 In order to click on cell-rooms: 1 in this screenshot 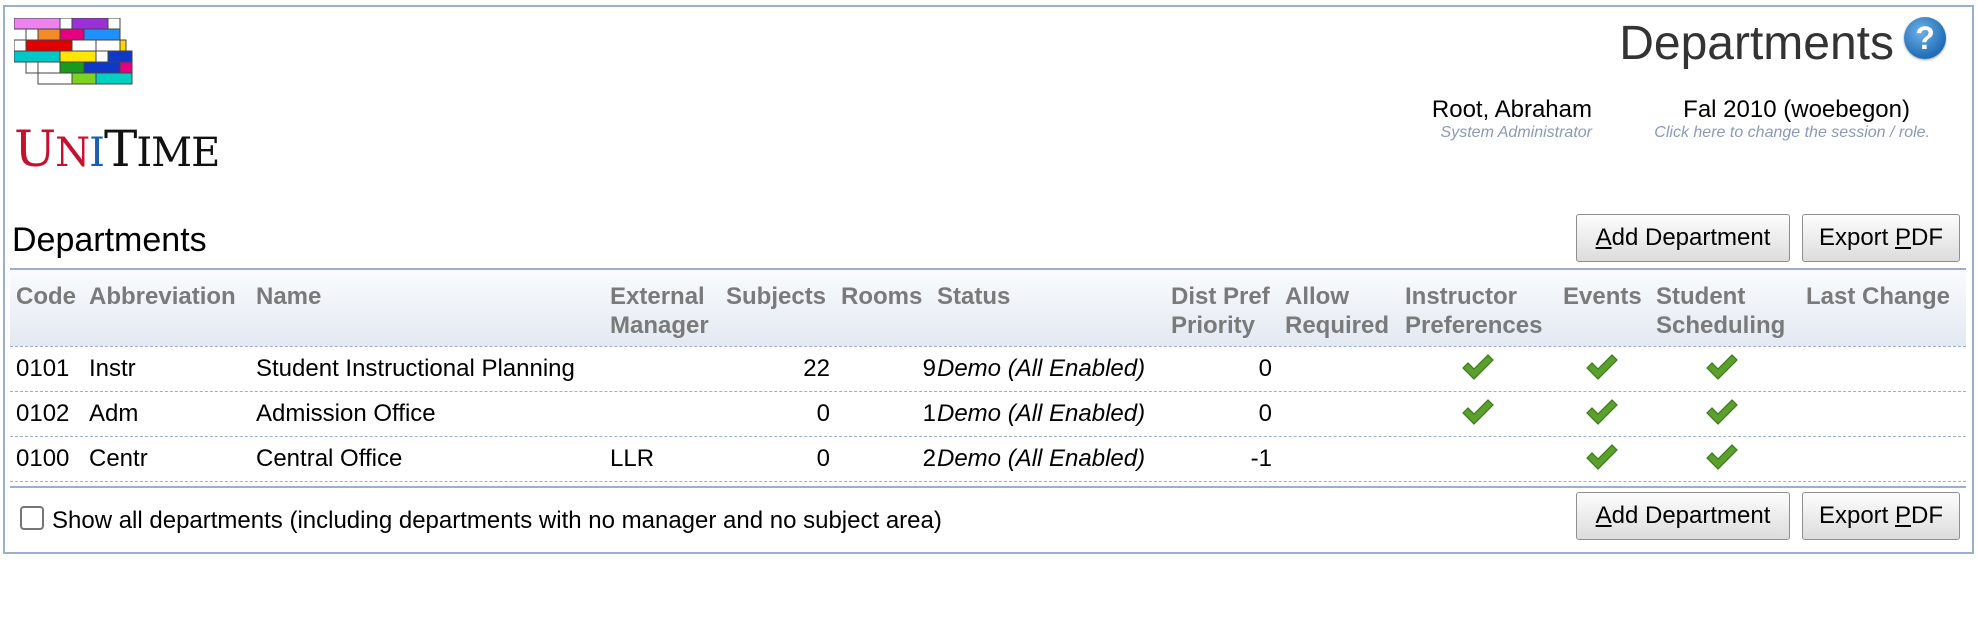, I will do `click(929, 413)`.